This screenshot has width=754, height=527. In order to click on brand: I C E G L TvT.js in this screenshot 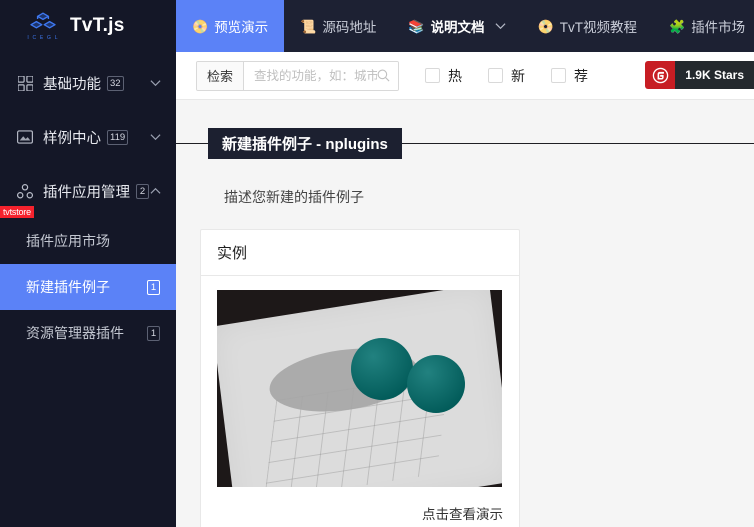, I will do `click(88, 26)`.